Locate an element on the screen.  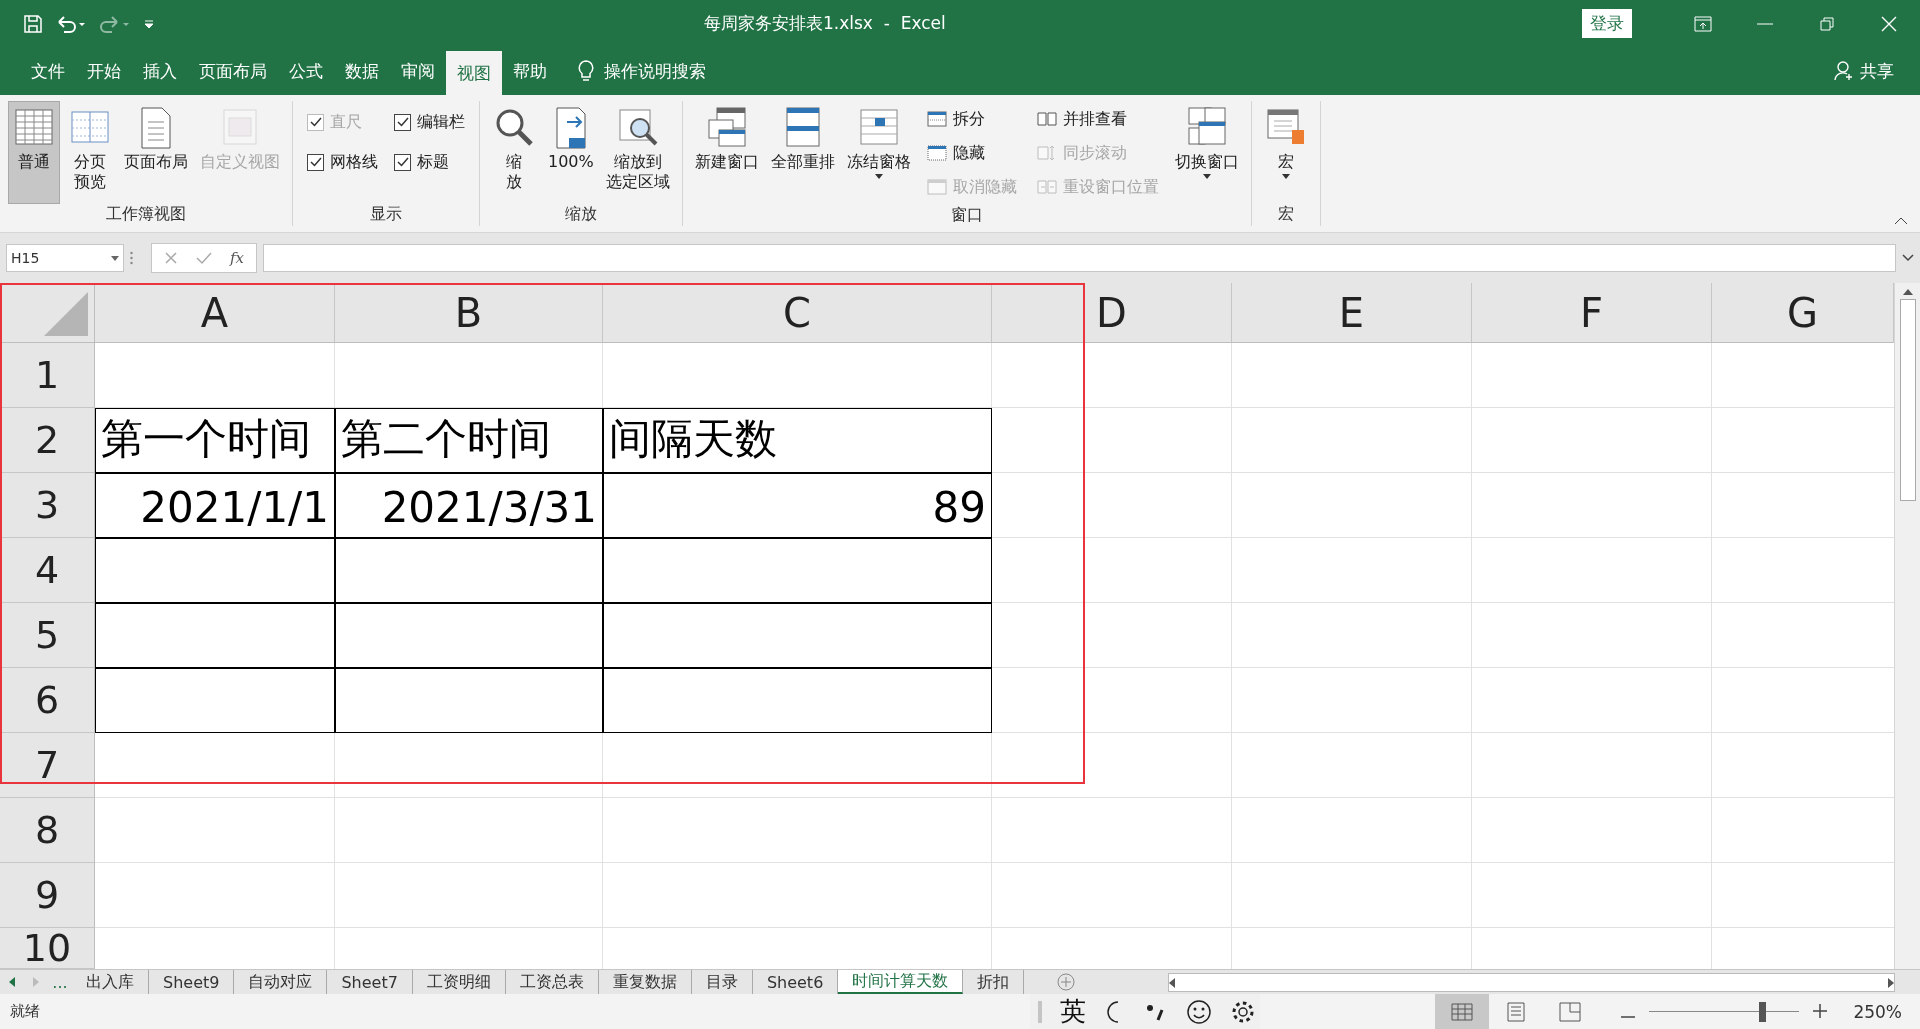
row-header: 9 is located at coordinates (47, 895).